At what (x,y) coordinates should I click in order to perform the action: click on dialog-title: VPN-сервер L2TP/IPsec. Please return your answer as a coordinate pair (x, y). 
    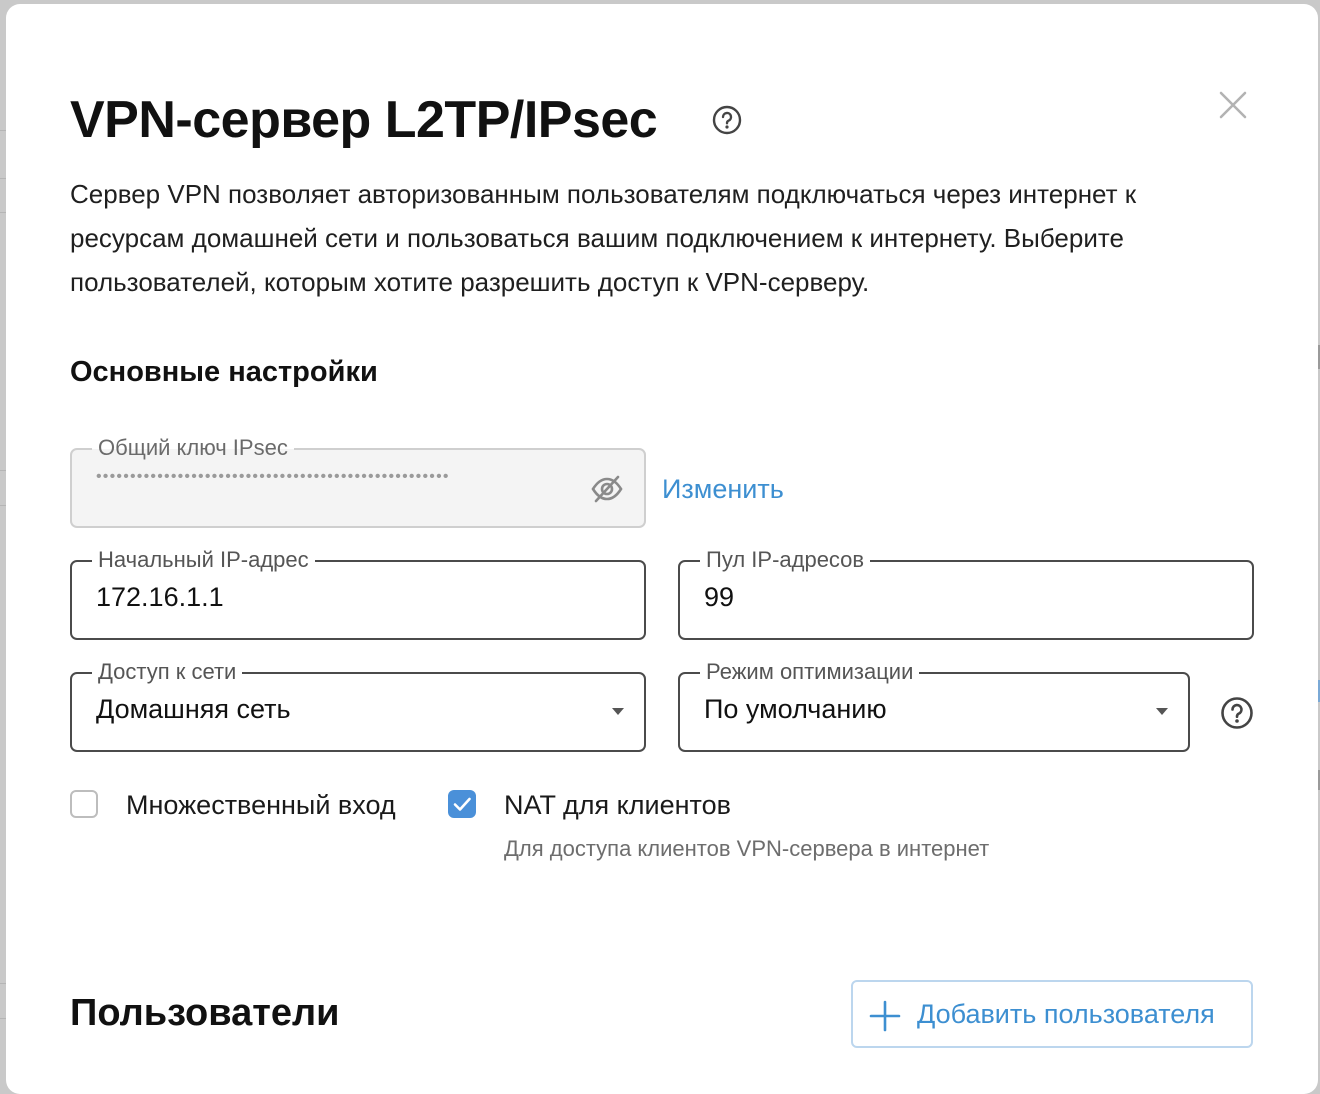
    Looking at the image, I should click on (364, 120).